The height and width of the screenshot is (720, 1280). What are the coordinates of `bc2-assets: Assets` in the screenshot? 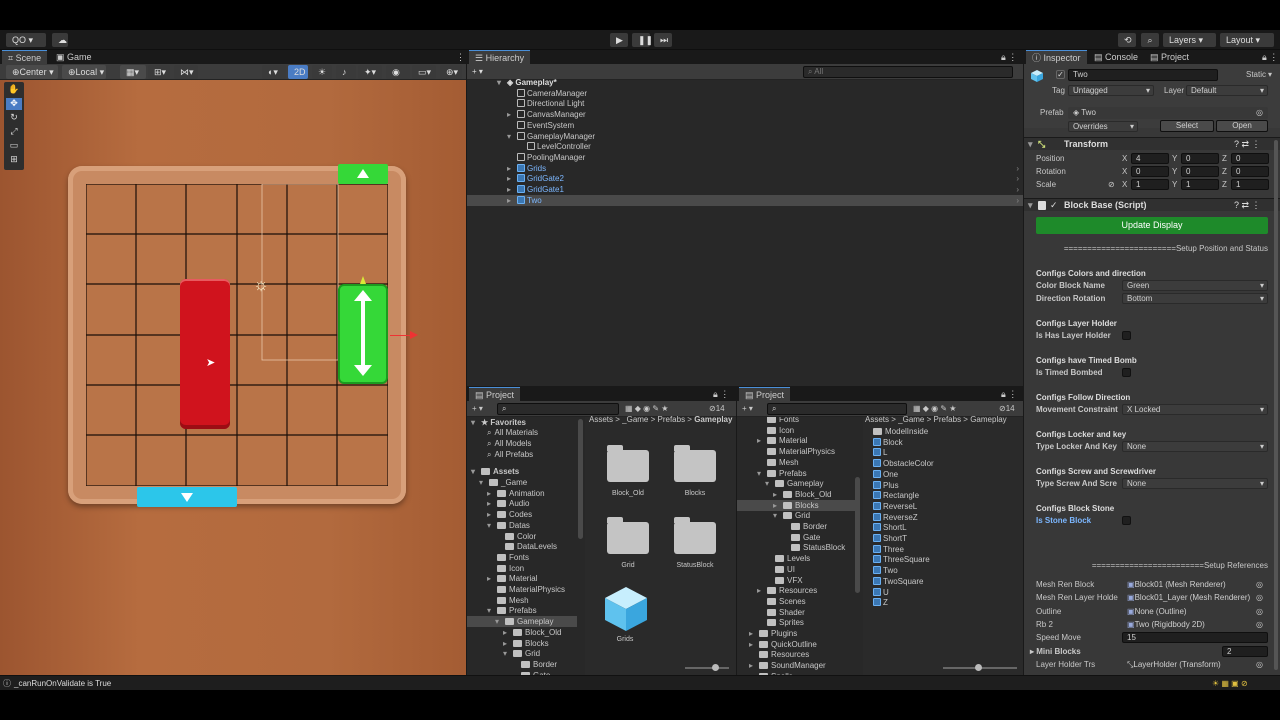 It's located at (877, 419).